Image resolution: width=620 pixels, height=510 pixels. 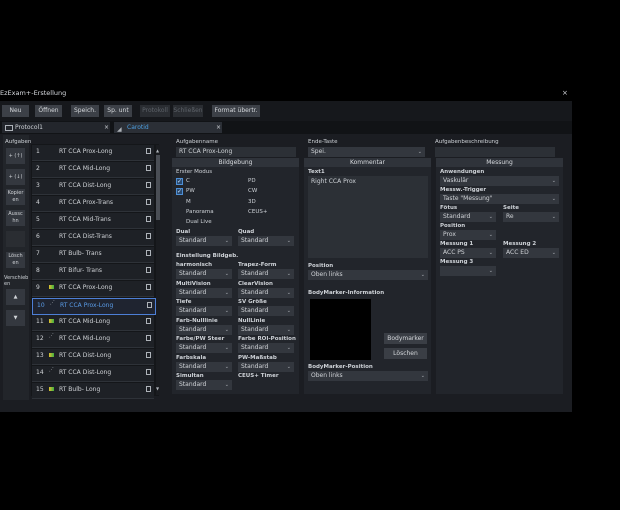 I want to click on fetus-select: Standard ⌄, so click(x=468, y=217).